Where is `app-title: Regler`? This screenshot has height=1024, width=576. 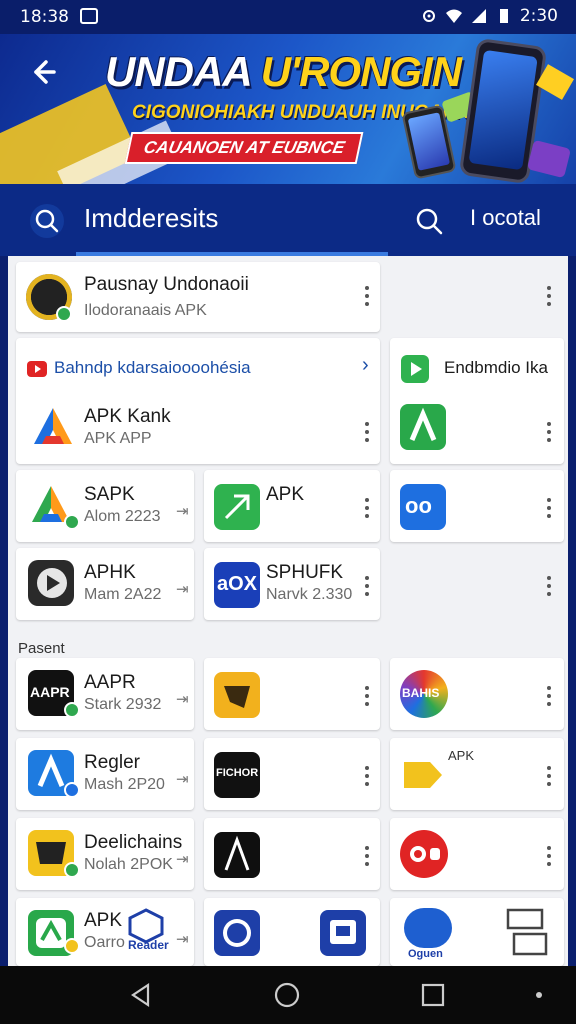
app-title: Regler is located at coordinates (112, 762).